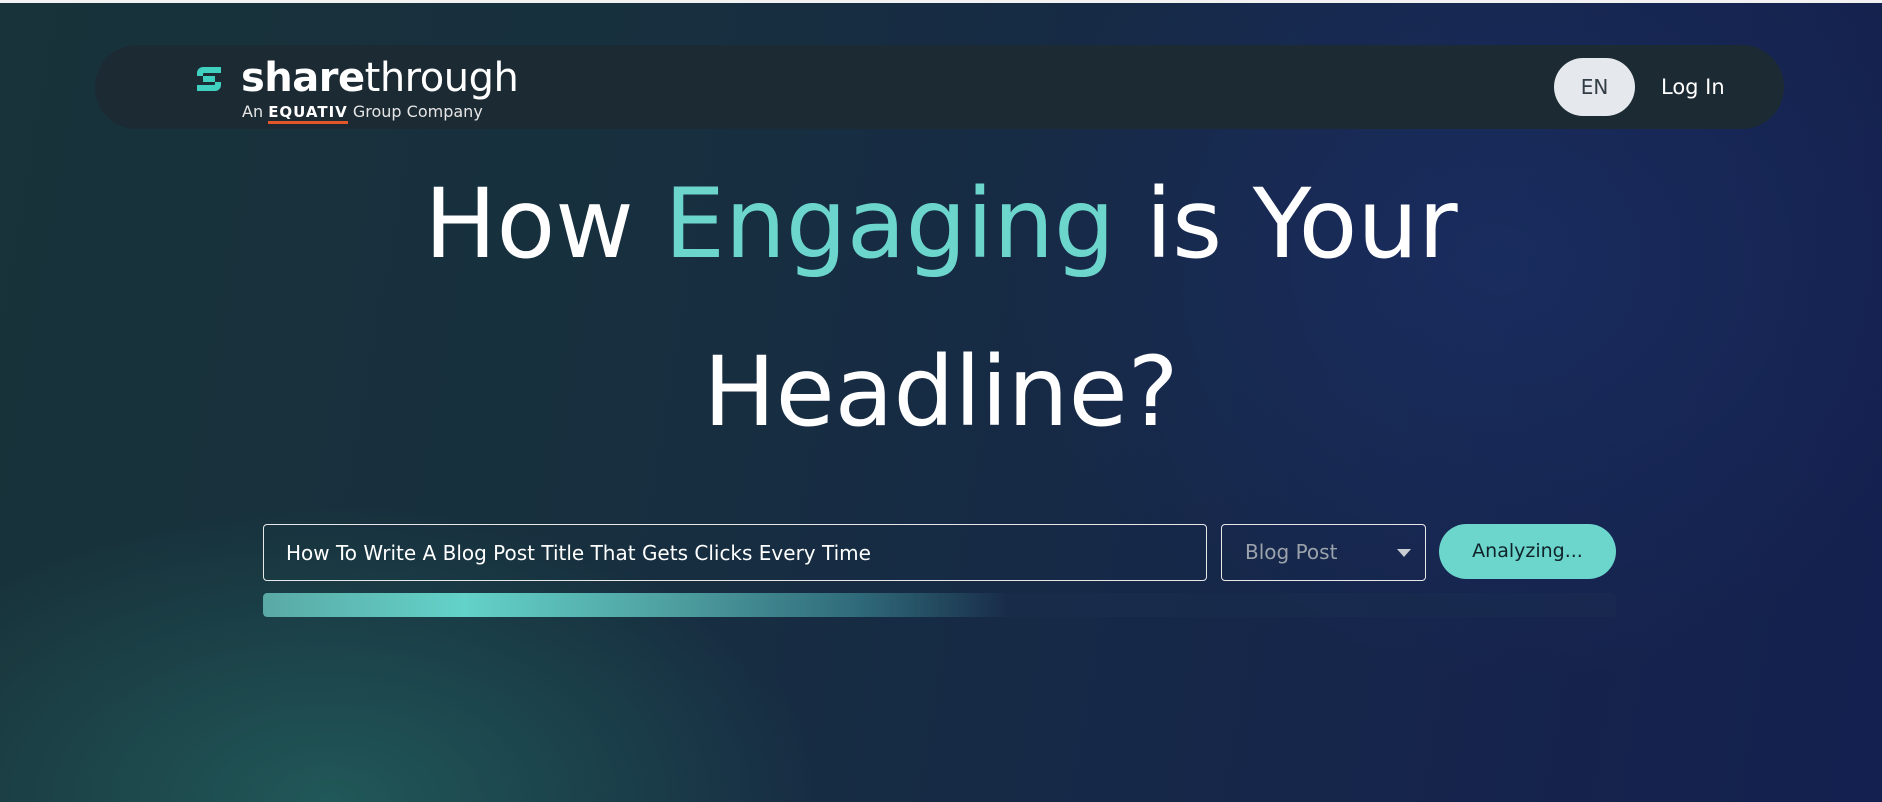  Describe the element at coordinates (209, 79) in the screenshot. I see `sharethrough-logo-icon` at that location.